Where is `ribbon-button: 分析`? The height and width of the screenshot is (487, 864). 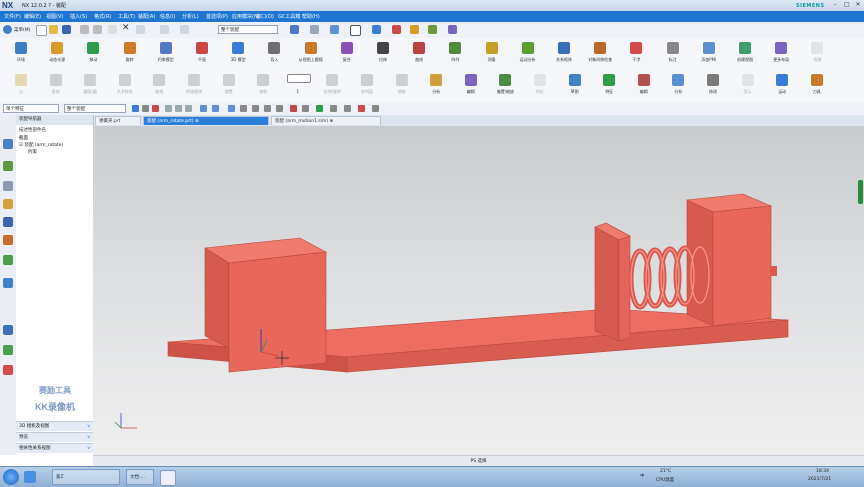 ribbon-button: 分析 is located at coordinates (436, 86).